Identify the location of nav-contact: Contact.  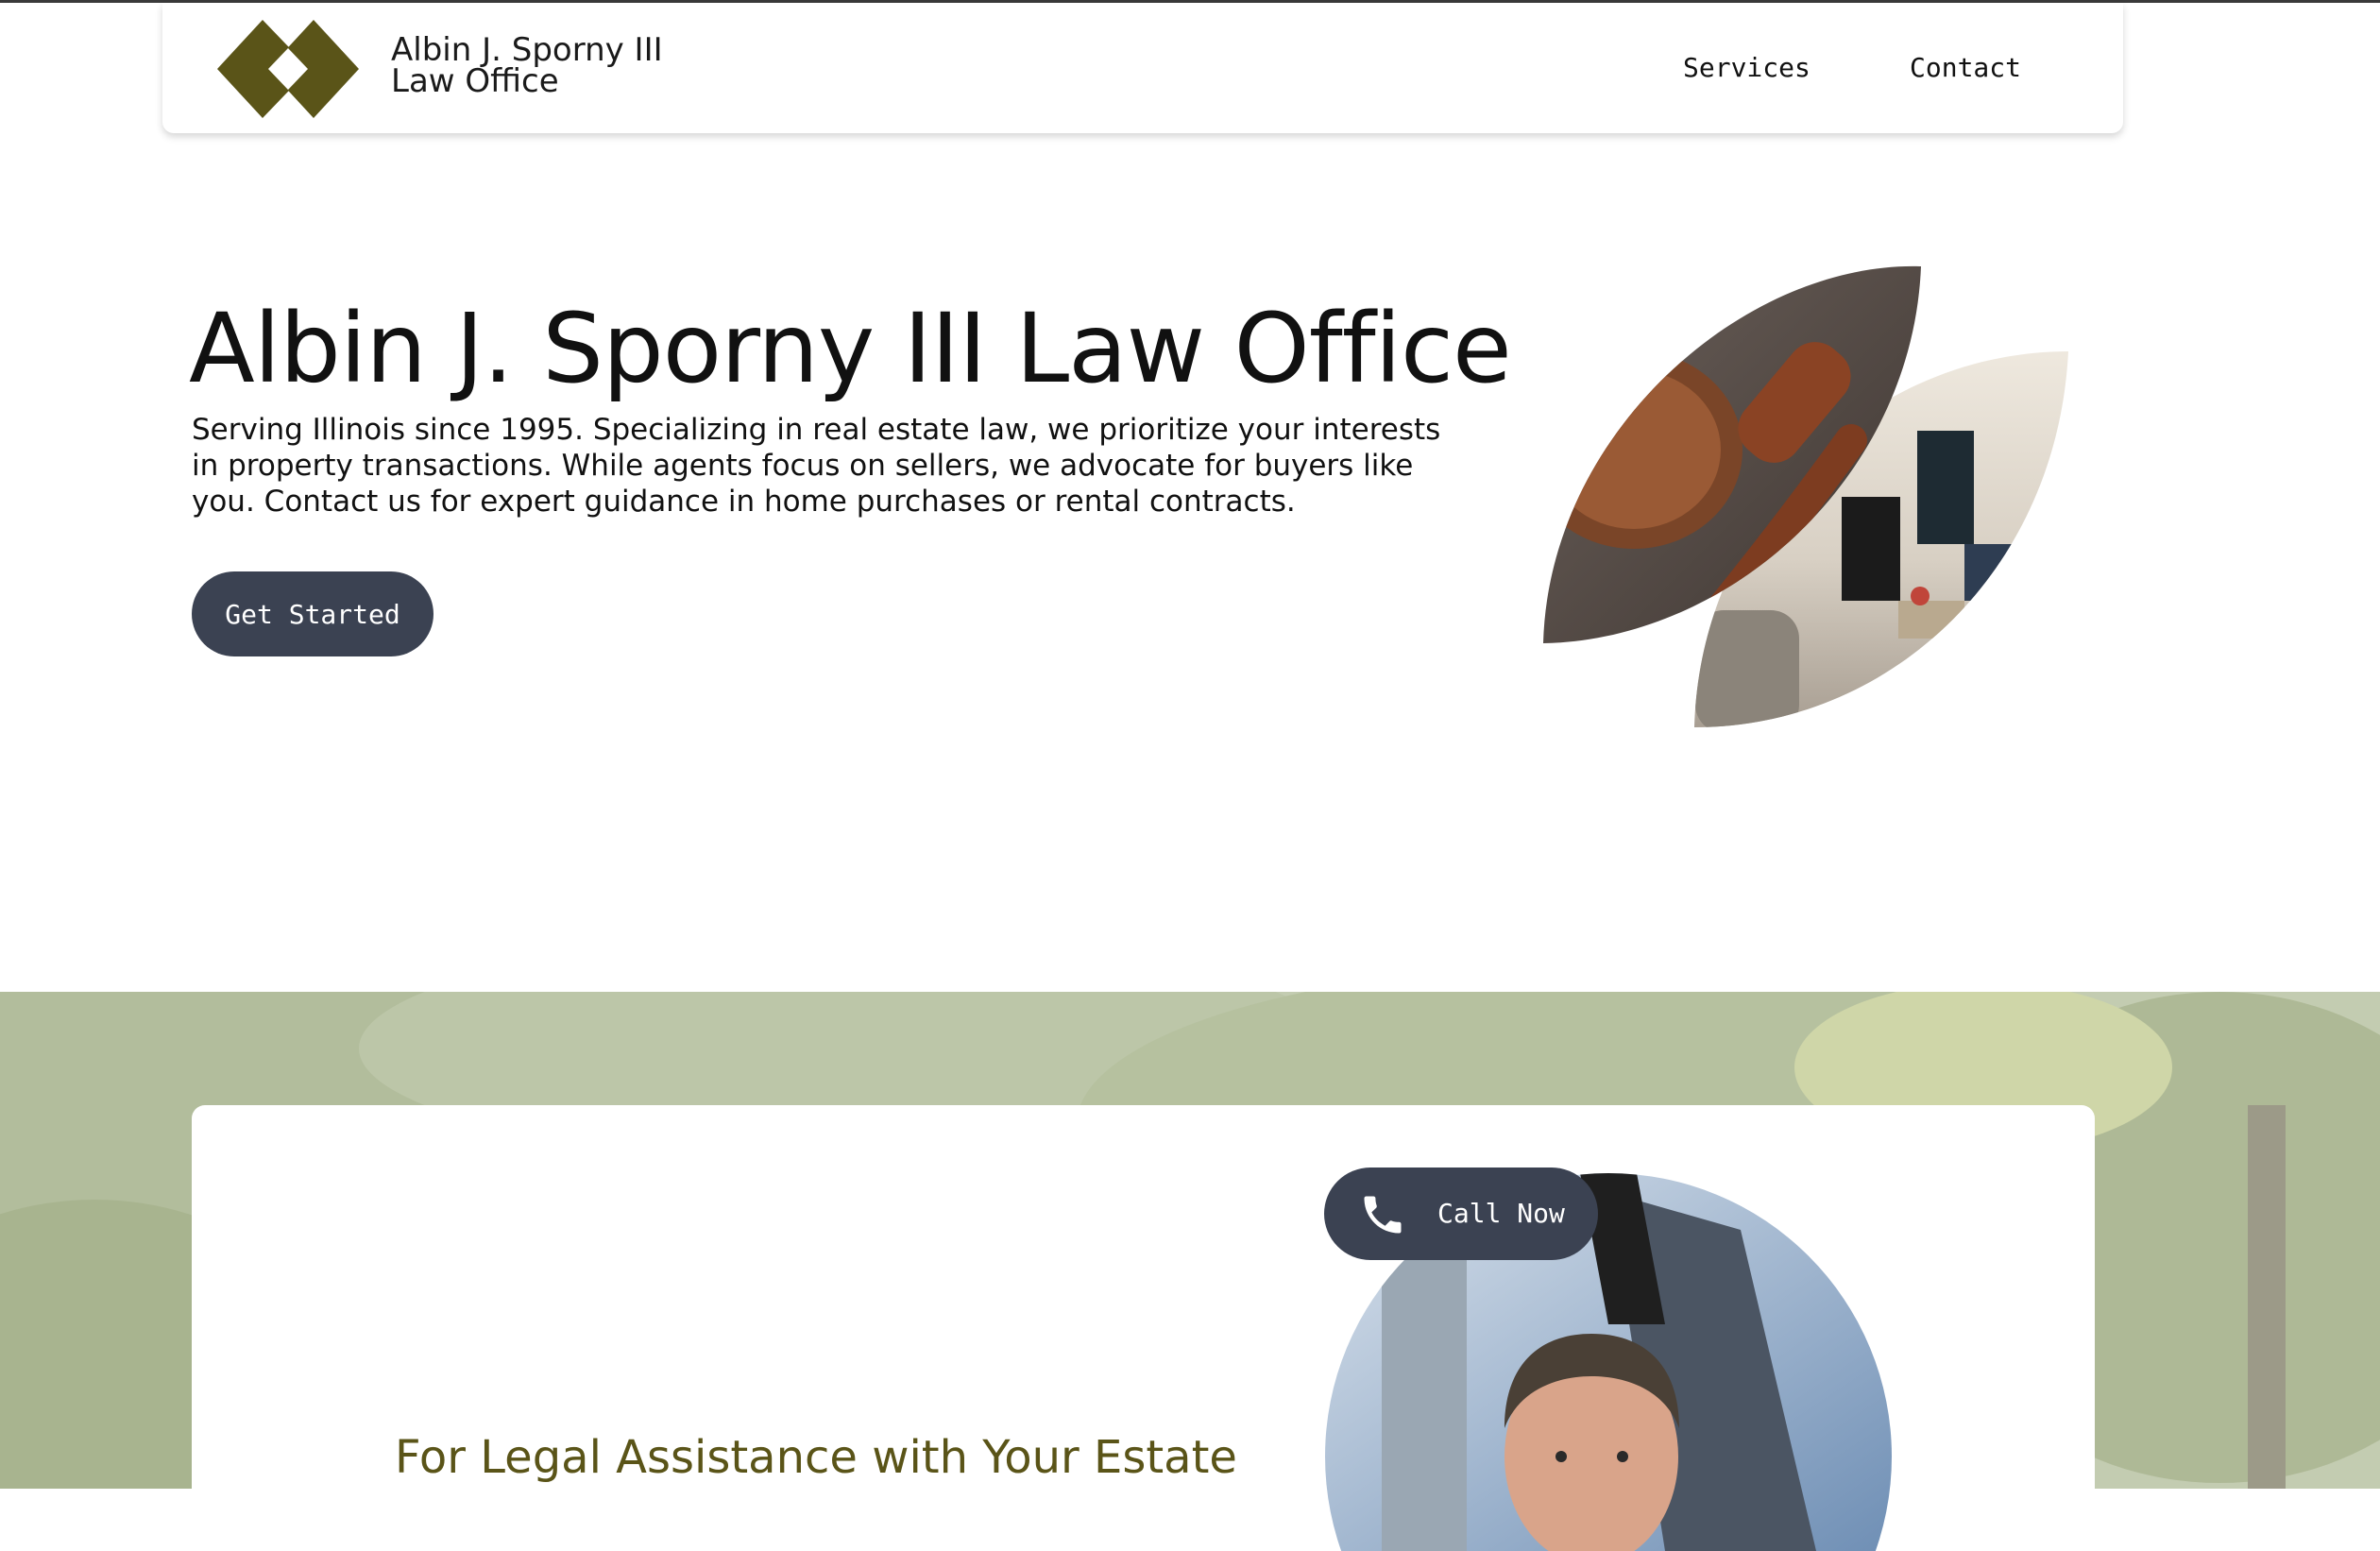
(1965, 67).